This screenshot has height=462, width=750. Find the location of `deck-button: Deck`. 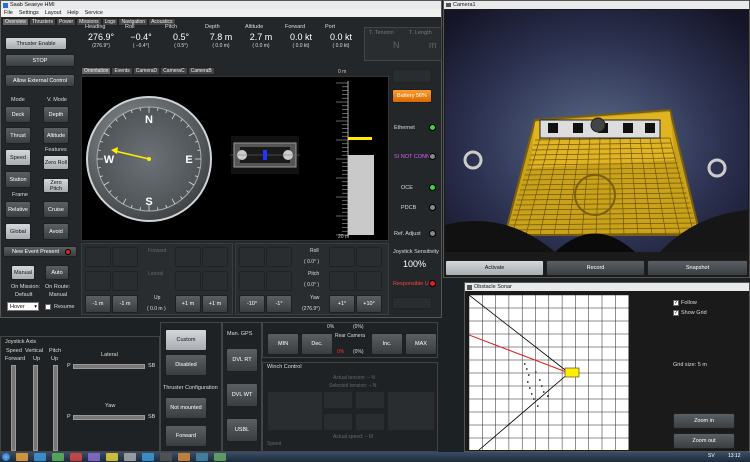

deck-button: Deck is located at coordinates (18, 114).